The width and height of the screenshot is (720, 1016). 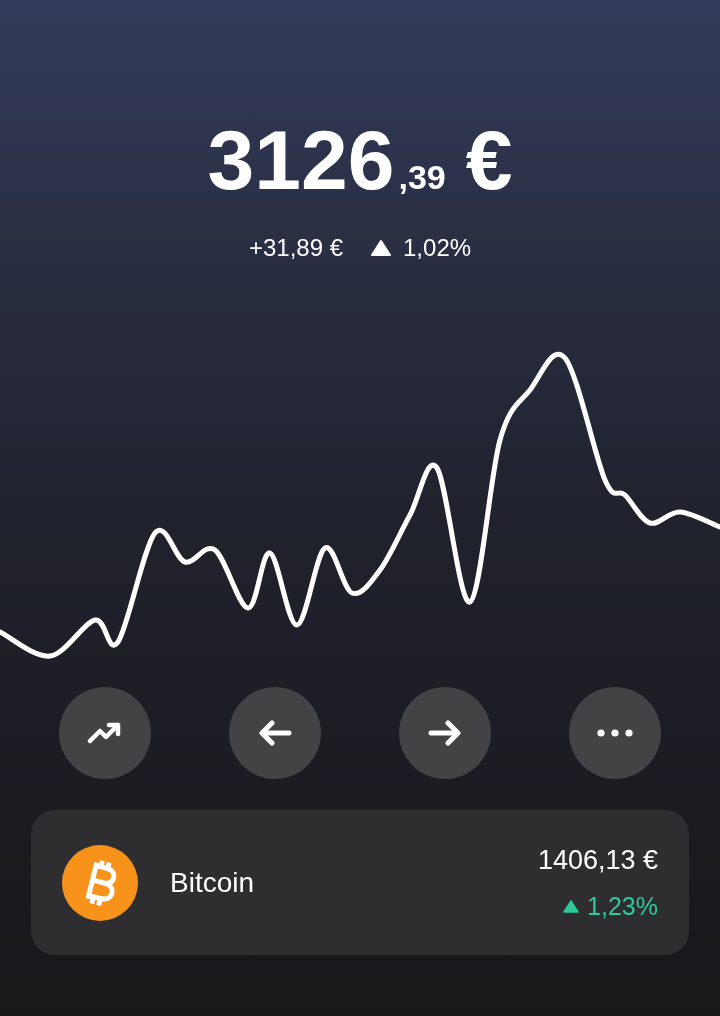 I want to click on change-percent: 1,02%, so click(x=437, y=248).